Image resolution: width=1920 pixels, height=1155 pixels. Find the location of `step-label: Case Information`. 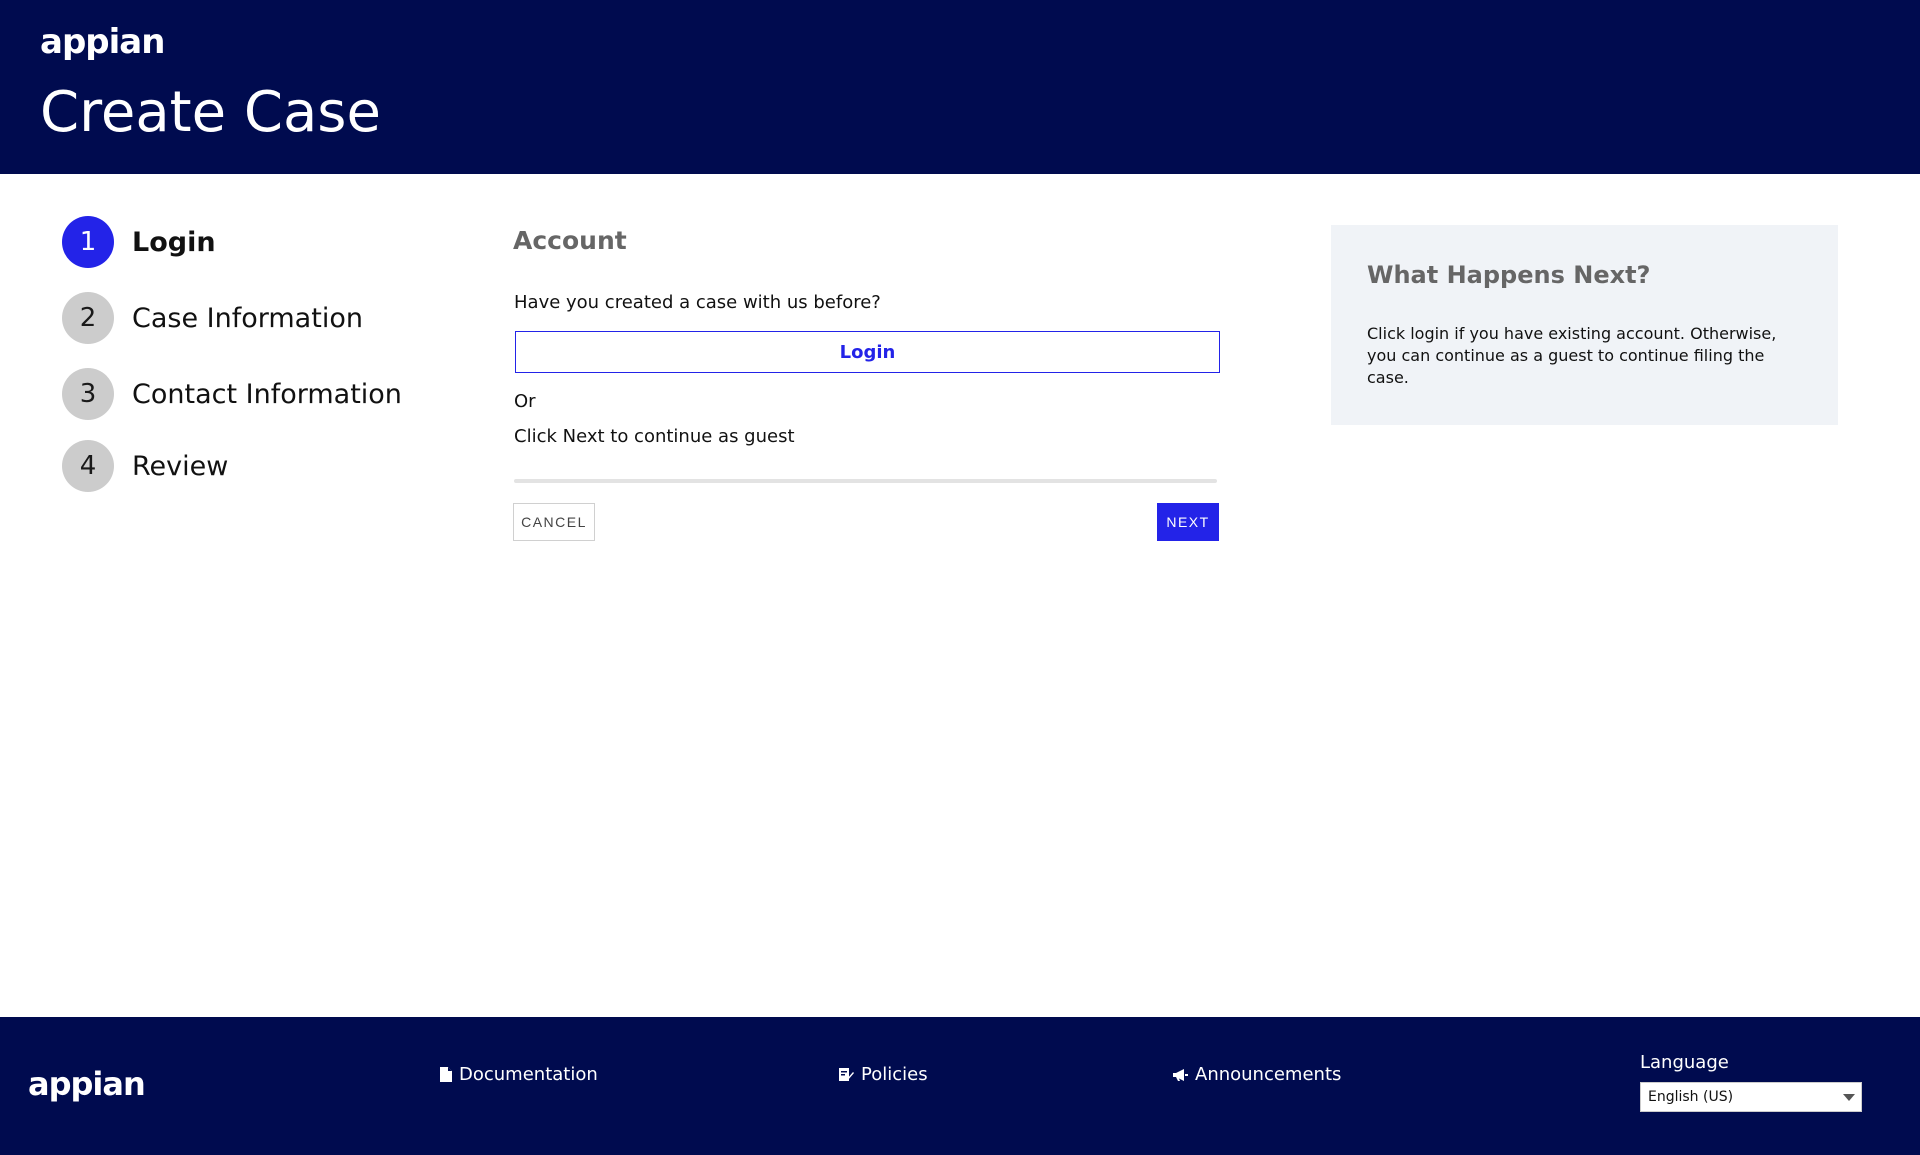

step-label: Case Information is located at coordinates (247, 318).